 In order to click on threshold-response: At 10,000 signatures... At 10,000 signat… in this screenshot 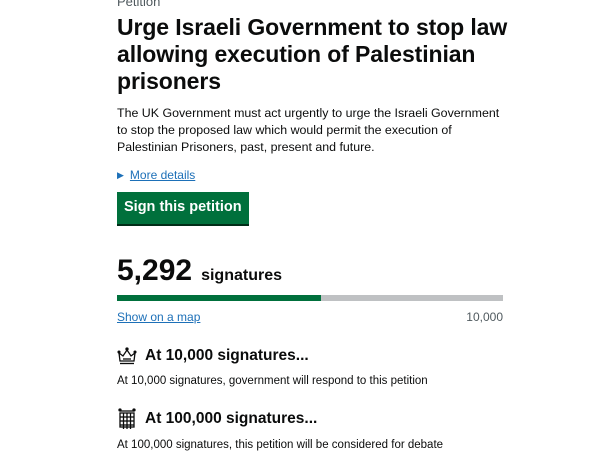, I will do `click(317, 367)`.